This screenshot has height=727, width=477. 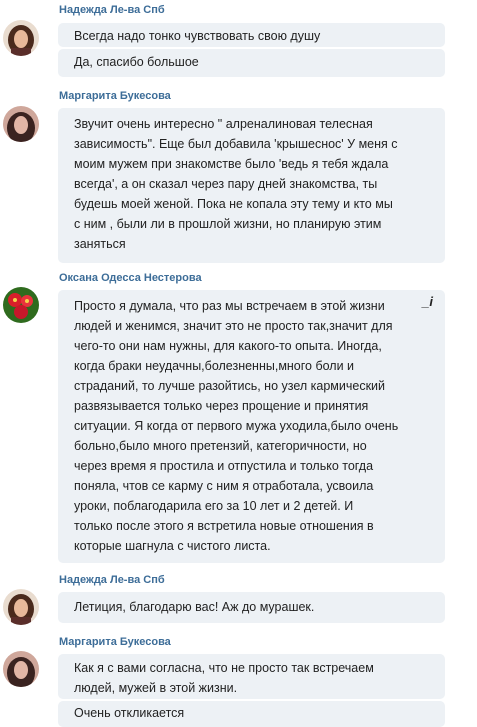 What do you see at coordinates (129, 713) in the screenshot?
I see `message-text: Очень откликается` at bounding box center [129, 713].